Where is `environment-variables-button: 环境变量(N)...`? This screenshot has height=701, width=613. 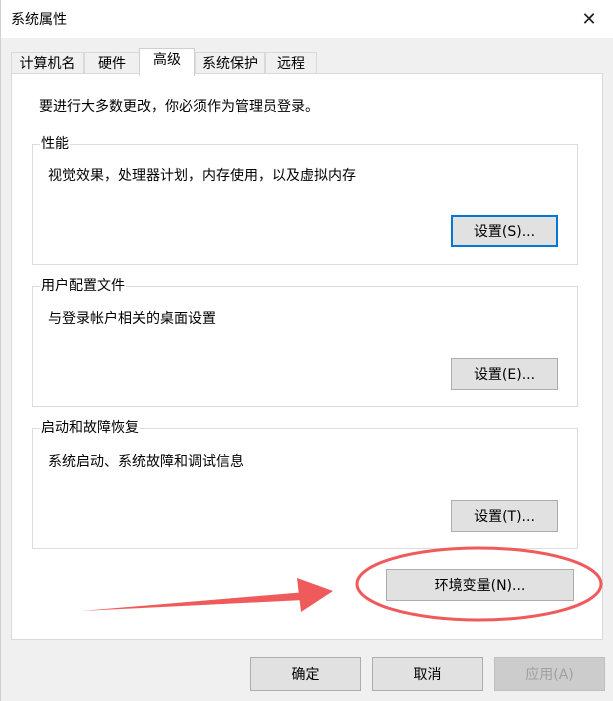
environment-variables-button: 环境变量(N)... is located at coordinates (480, 585).